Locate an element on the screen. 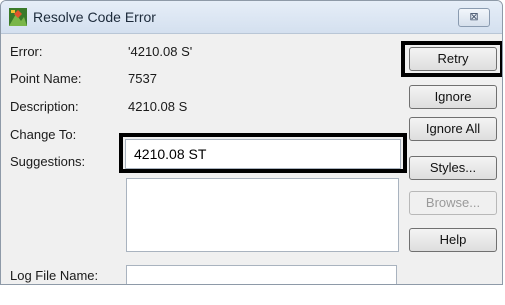  retry-highlight-box is located at coordinates (451, 59).